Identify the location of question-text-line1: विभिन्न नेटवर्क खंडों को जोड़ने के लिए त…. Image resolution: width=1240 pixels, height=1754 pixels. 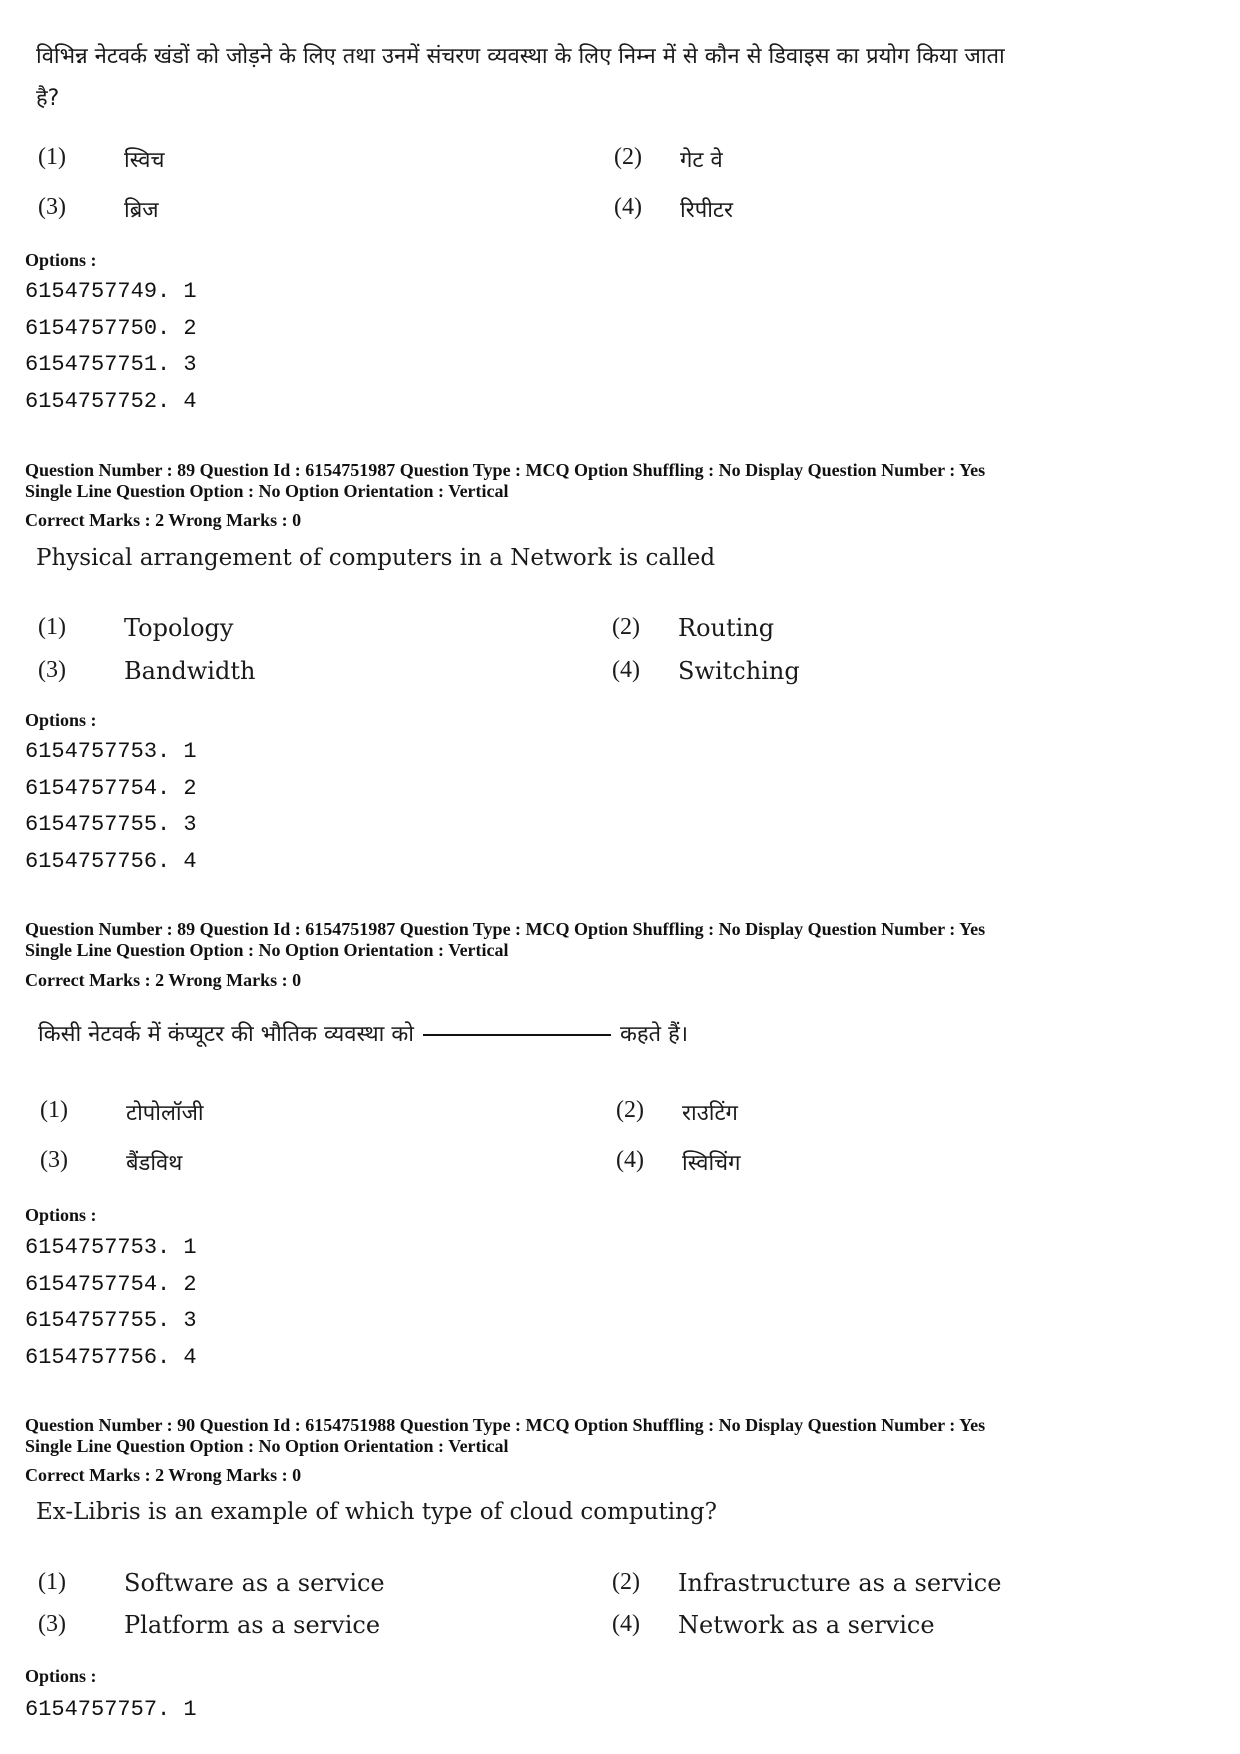
(520, 56).